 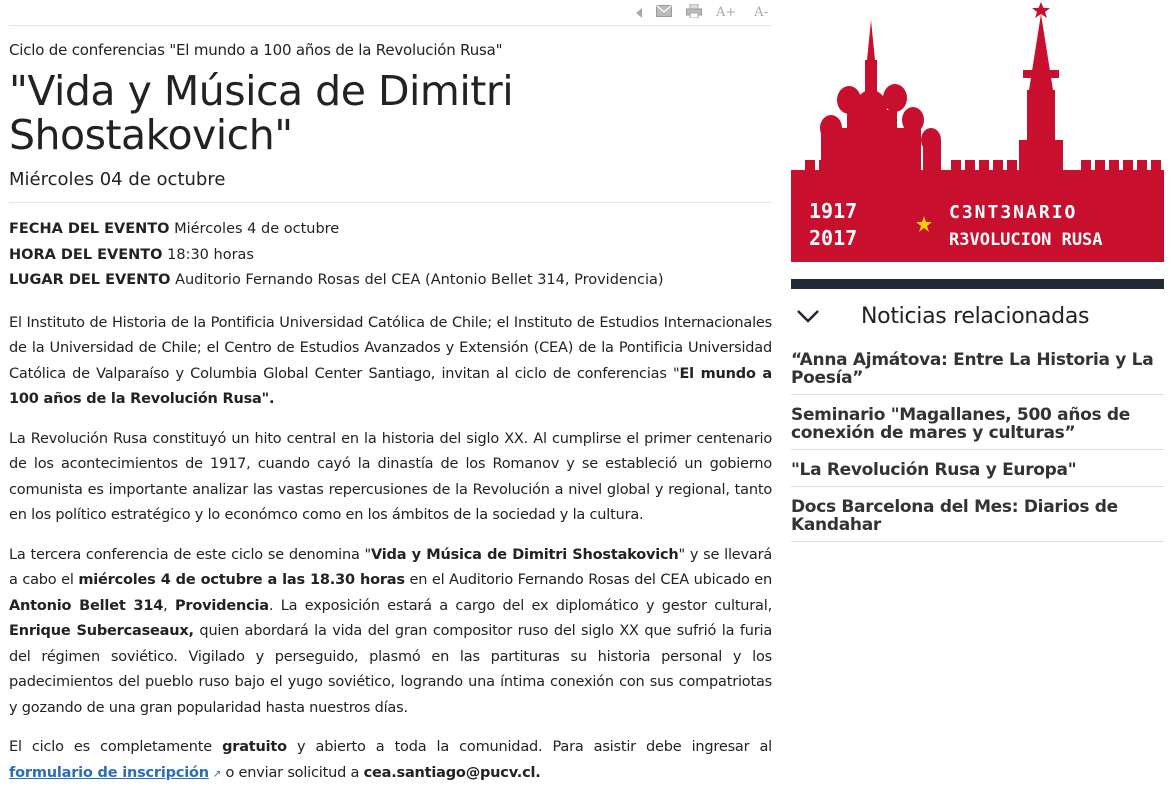 What do you see at coordinates (109, 773) in the screenshot?
I see `registration-form-link: formulario de inscripción` at bounding box center [109, 773].